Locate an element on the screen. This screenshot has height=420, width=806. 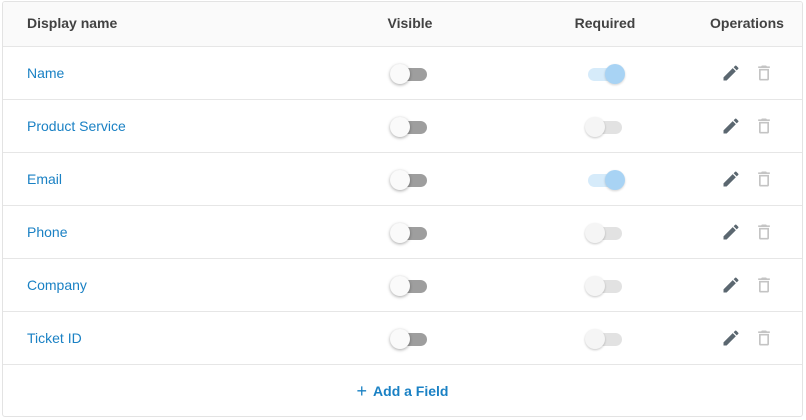
table-header: Display name Visible Required Operations is located at coordinates (402, 24).